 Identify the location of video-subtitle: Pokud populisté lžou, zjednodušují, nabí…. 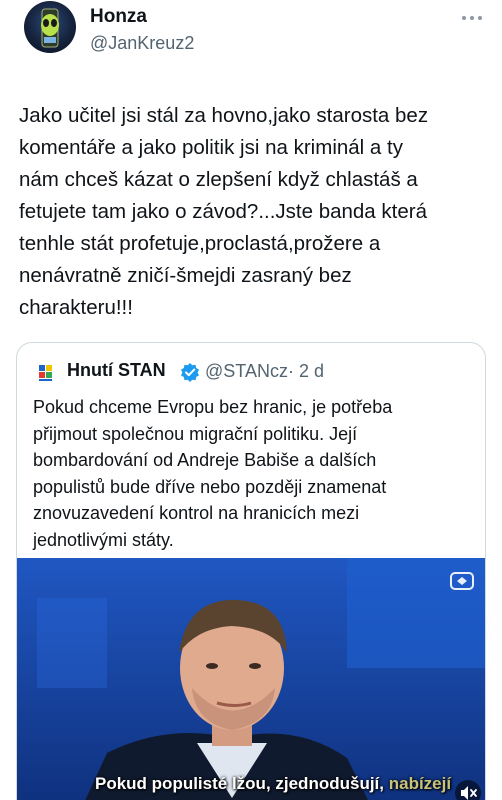
(273, 784).